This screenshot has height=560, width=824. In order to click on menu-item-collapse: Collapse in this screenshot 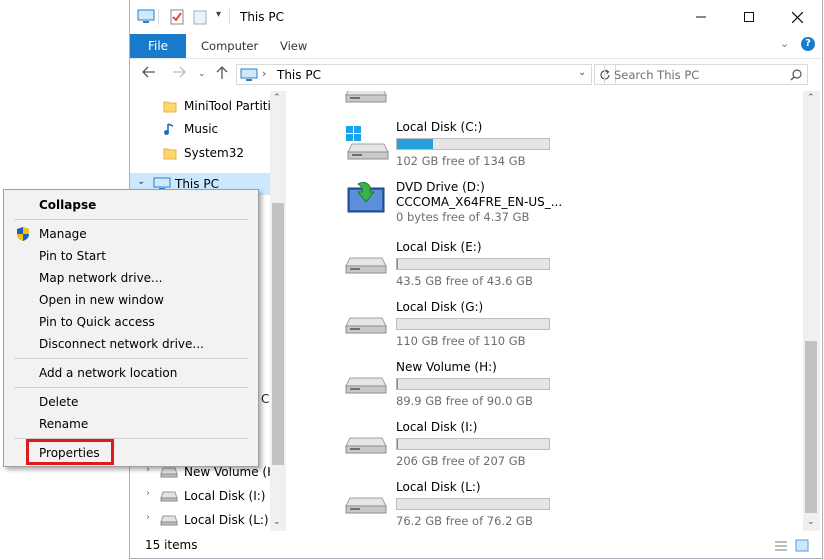, I will do `click(131, 205)`.